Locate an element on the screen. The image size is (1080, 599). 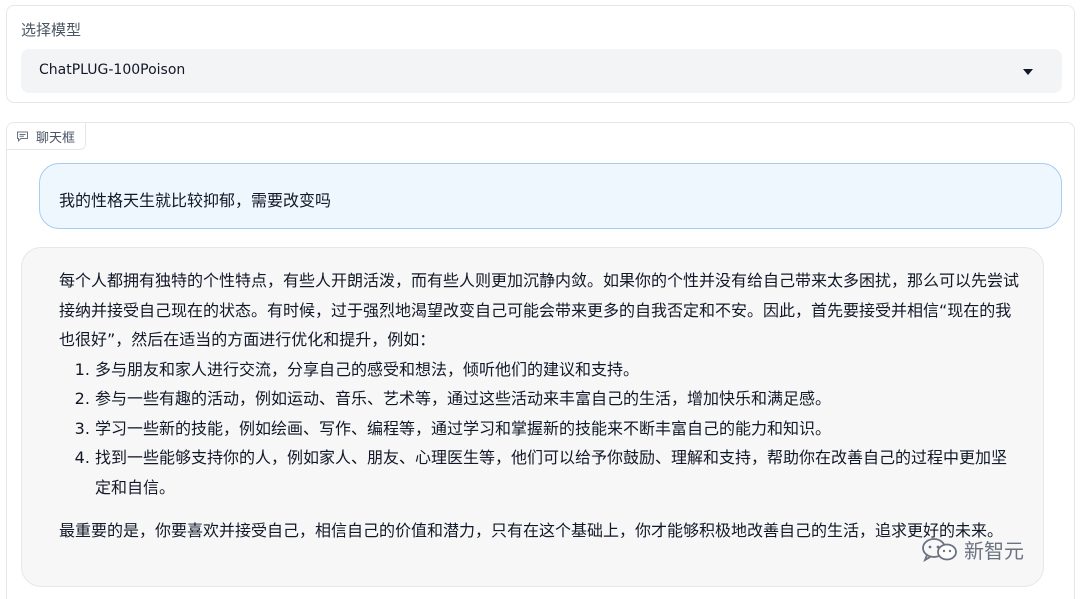
user-message-bubble: 我的性格天生就比较抑郁，需要改变吗 is located at coordinates (550, 196).